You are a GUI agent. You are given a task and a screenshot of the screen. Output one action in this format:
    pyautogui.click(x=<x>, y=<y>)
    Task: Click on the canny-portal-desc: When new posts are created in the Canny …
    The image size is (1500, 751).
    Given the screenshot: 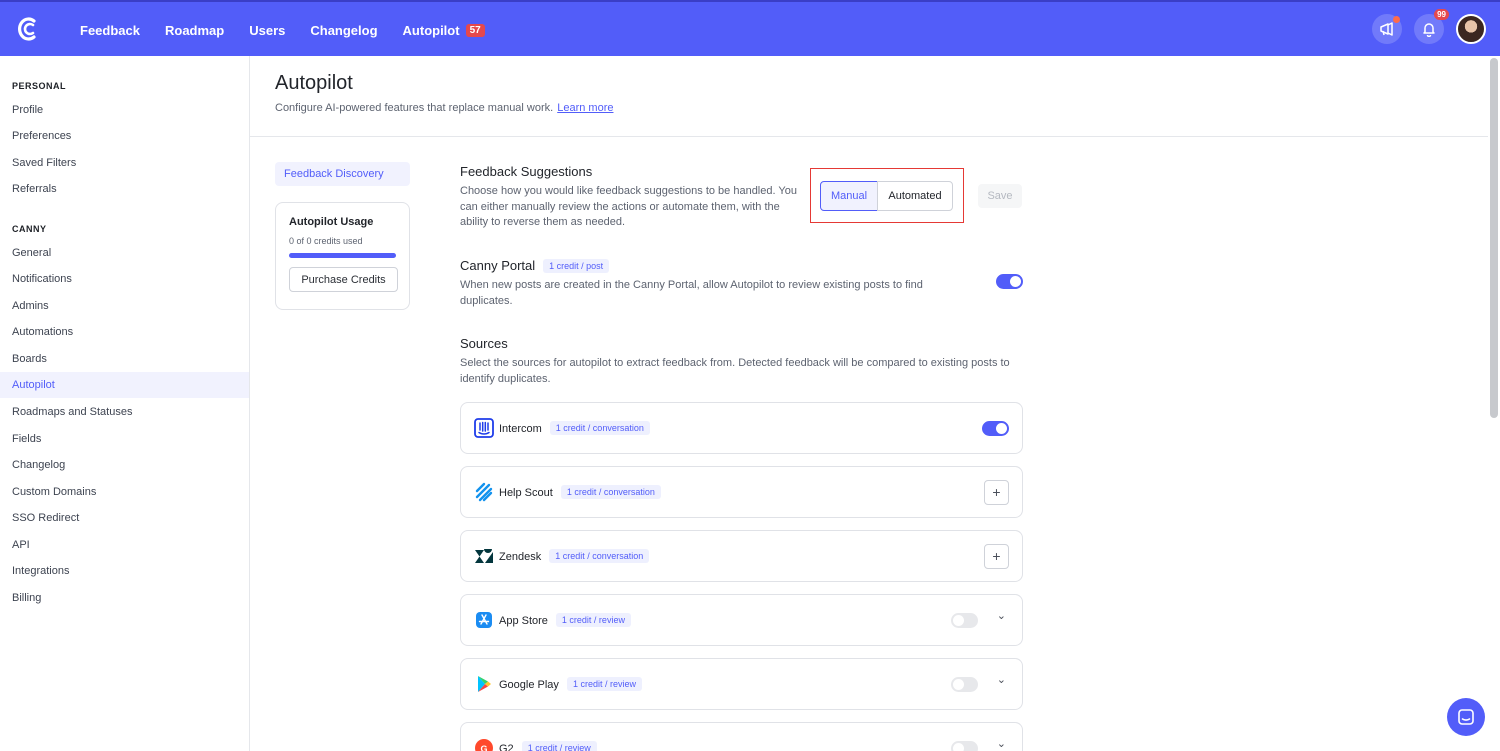 What is the action you would take?
    pyautogui.click(x=691, y=293)
    